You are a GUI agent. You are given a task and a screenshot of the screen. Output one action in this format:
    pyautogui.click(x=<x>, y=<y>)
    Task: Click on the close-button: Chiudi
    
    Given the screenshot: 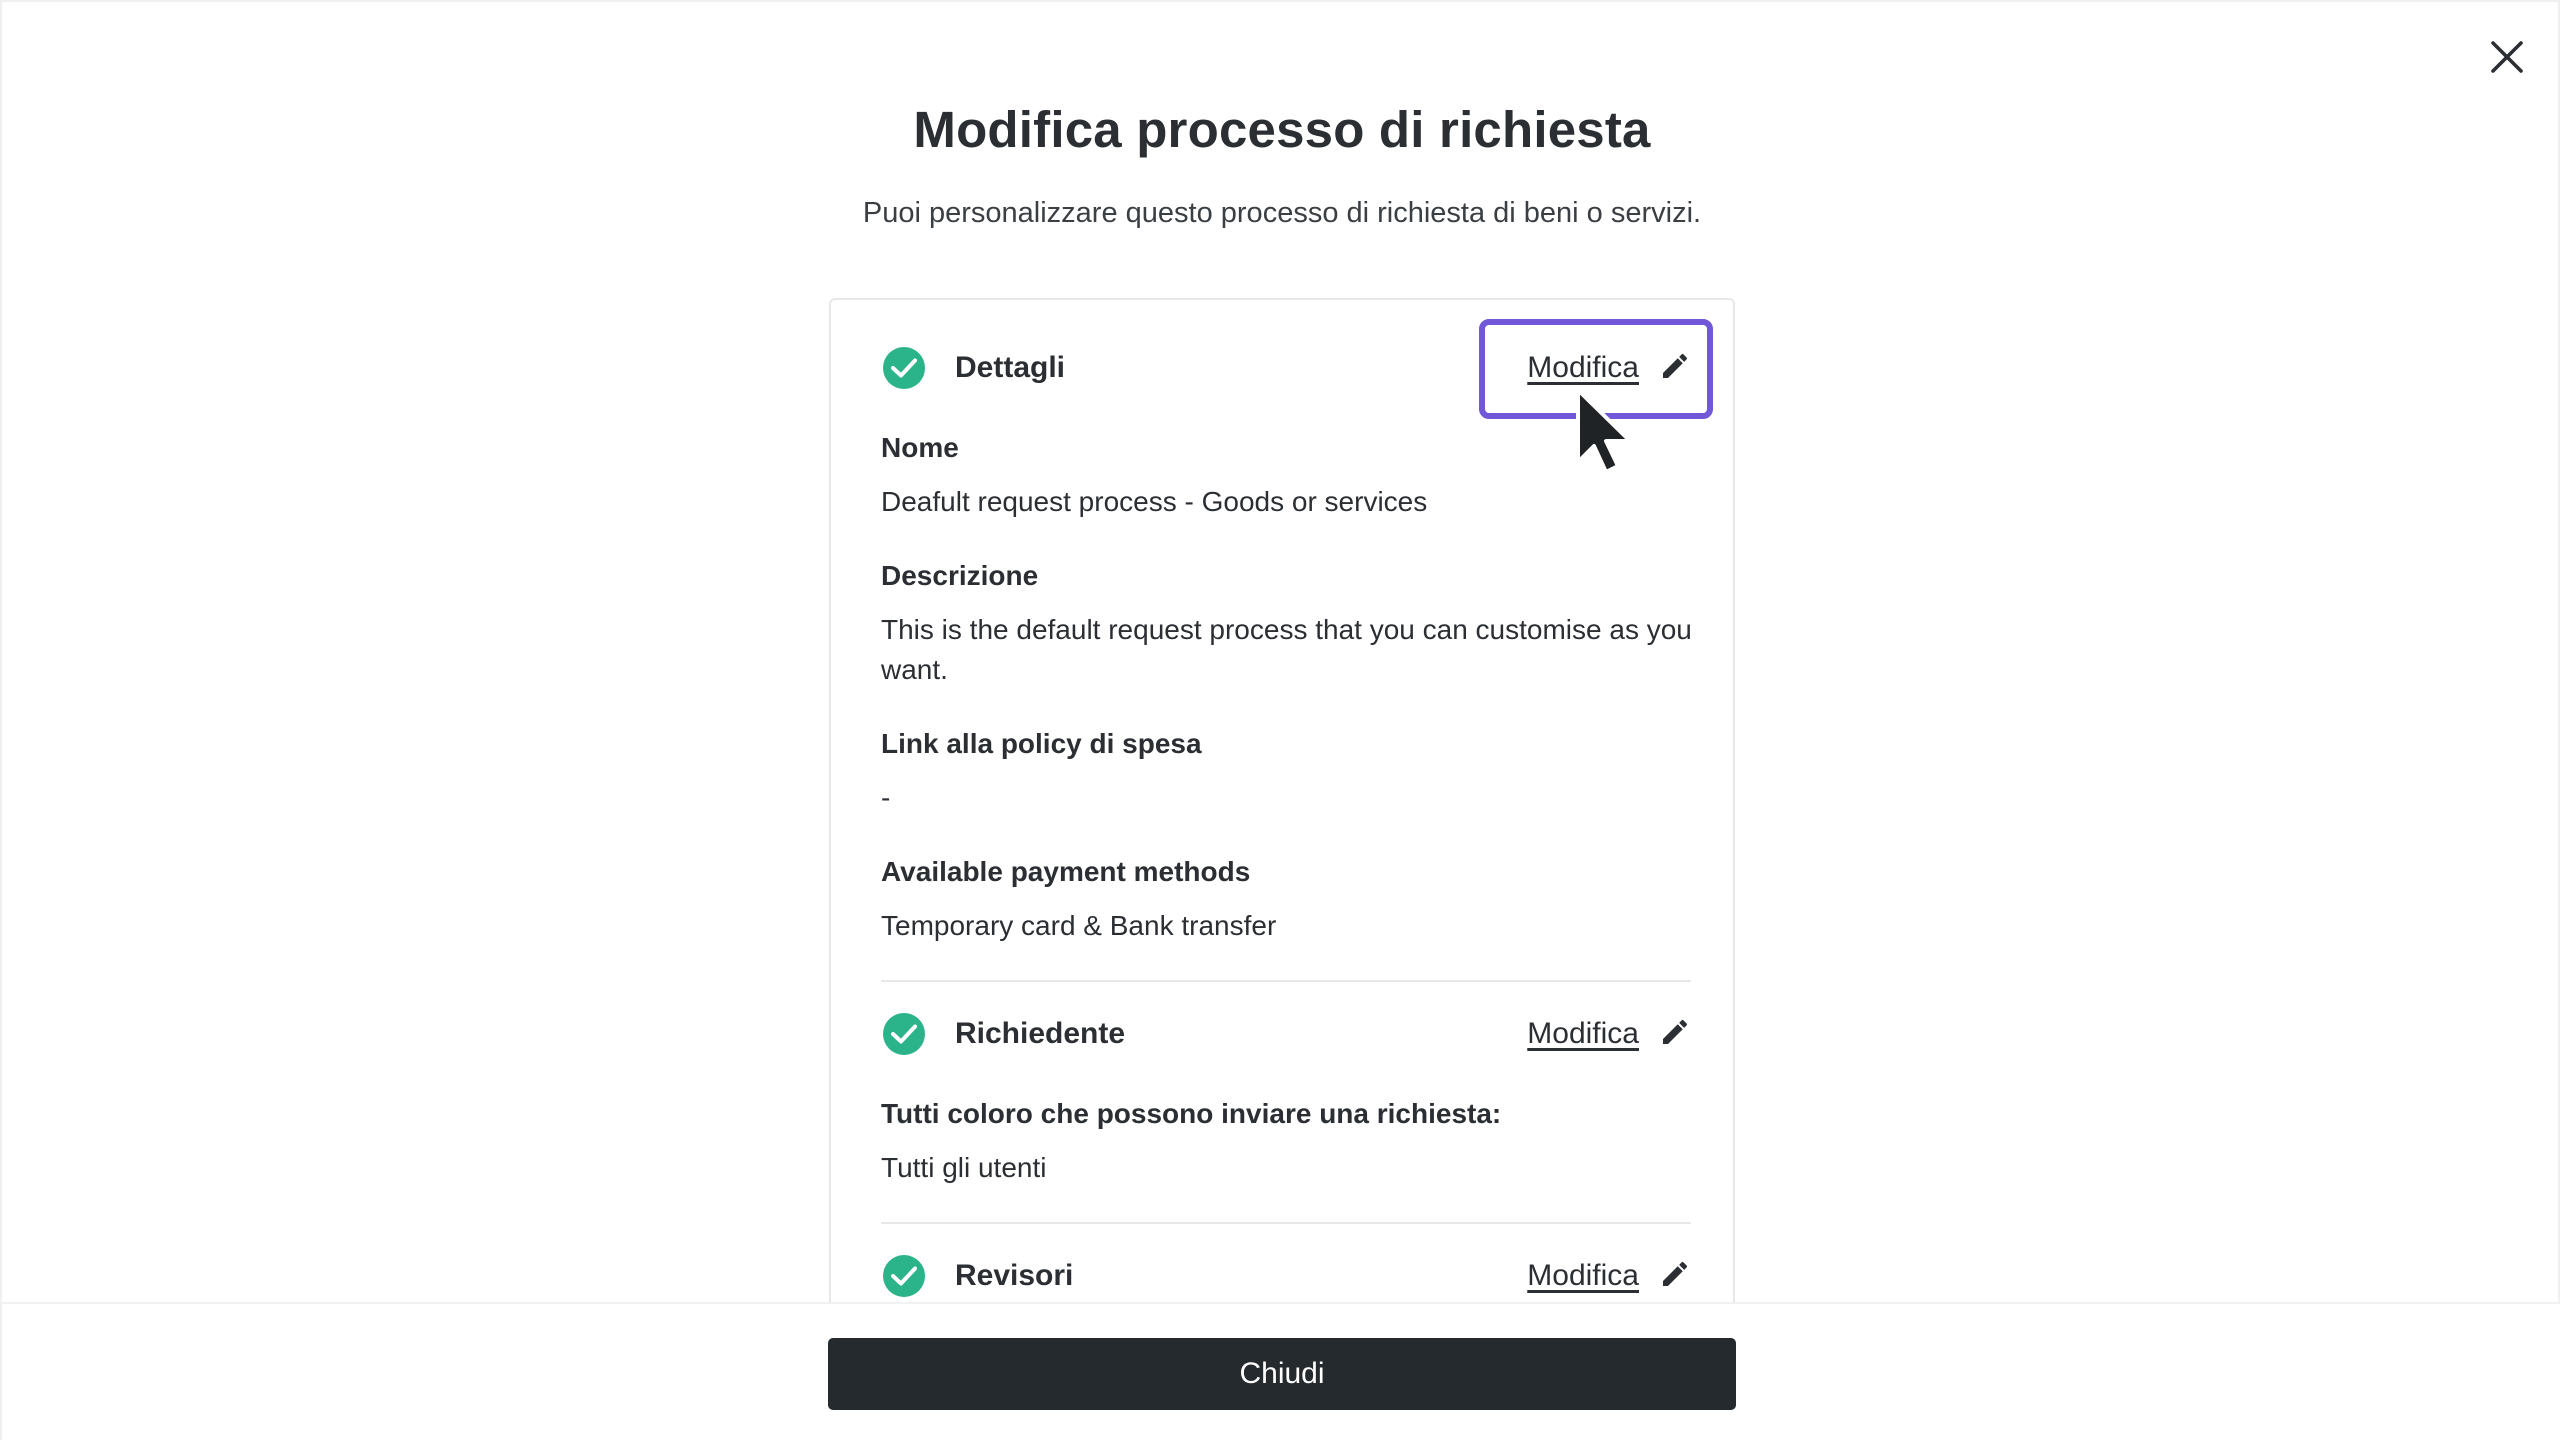 What is the action you would take?
    pyautogui.click(x=1282, y=1374)
    